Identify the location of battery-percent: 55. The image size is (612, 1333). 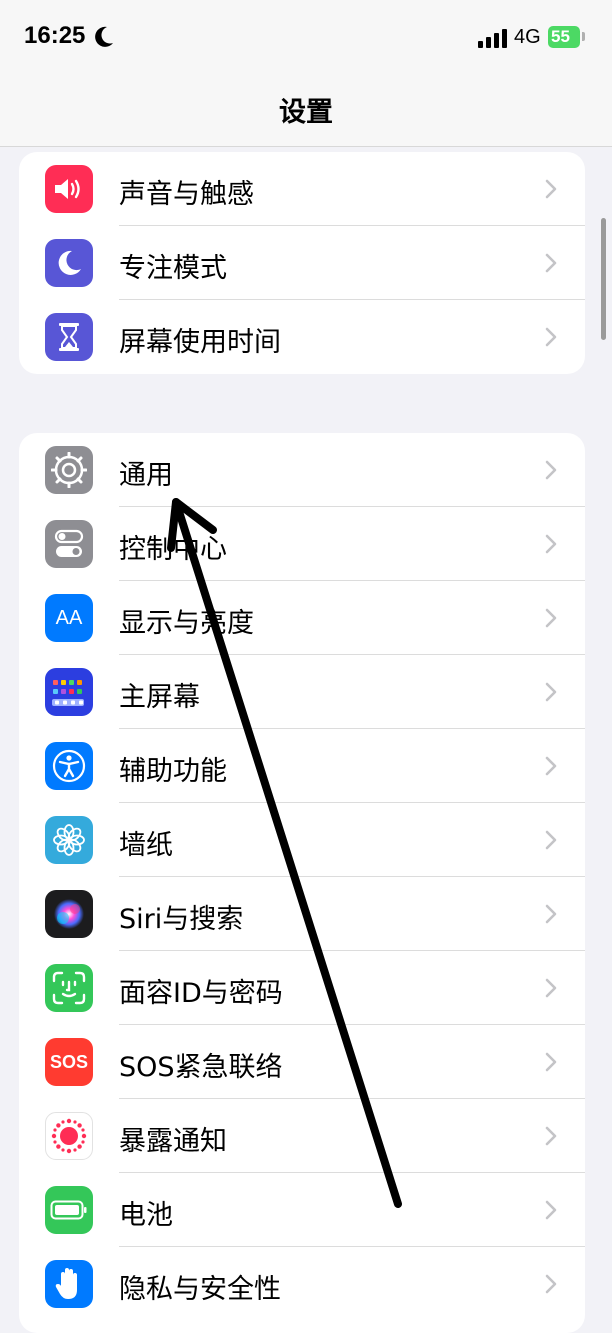
(560, 36).